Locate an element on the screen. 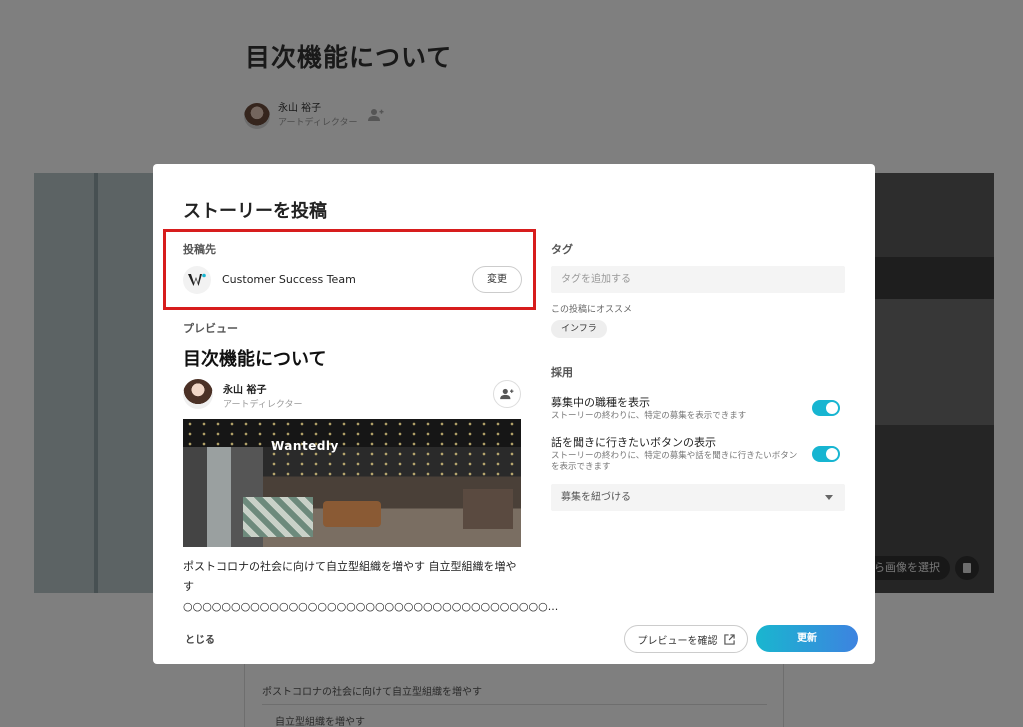  wantedly-logo-icon is located at coordinates (197, 279).